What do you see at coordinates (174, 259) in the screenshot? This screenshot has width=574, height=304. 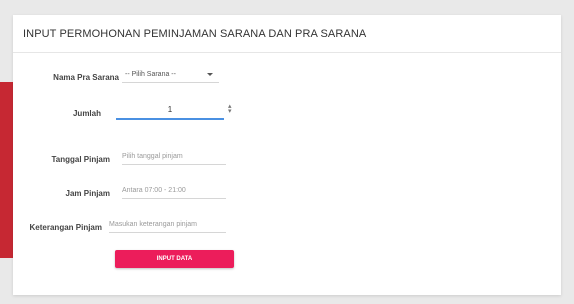 I see `input-data-button: INPUT DATA` at bounding box center [174, 259].